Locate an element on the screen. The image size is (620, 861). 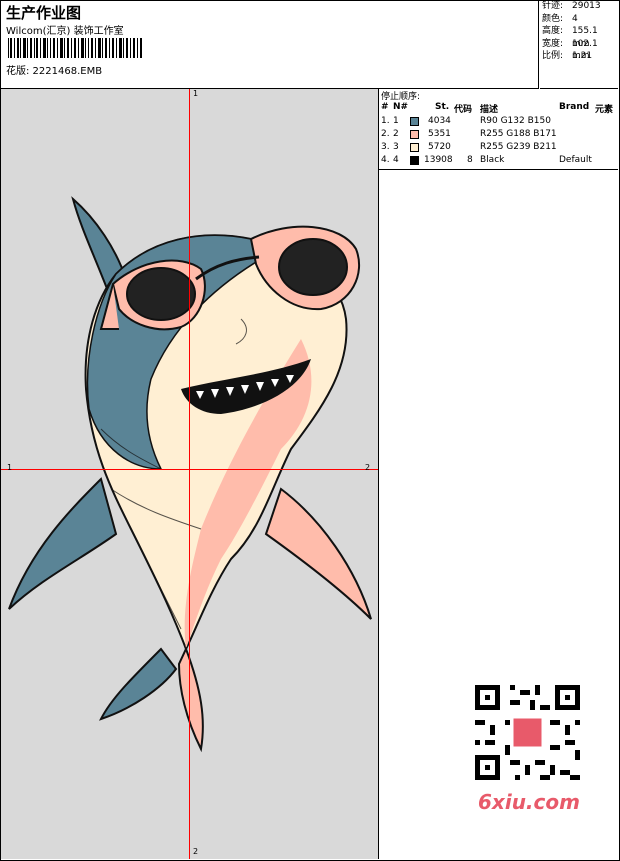
stat-label: 针迹: is located at coordinates (553, 6).